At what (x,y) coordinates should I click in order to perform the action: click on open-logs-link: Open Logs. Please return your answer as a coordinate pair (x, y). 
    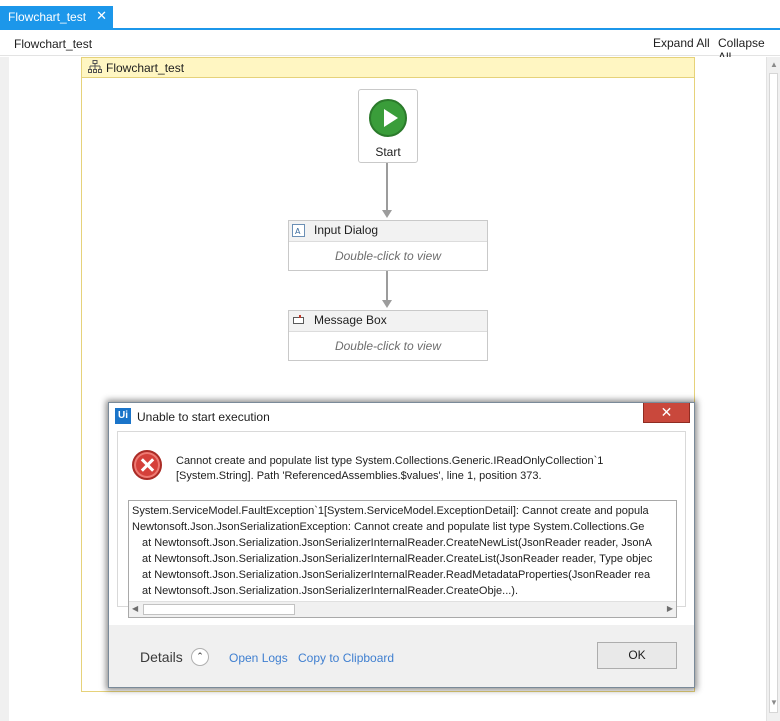
    Looking at the image, I should click on (258, 658).